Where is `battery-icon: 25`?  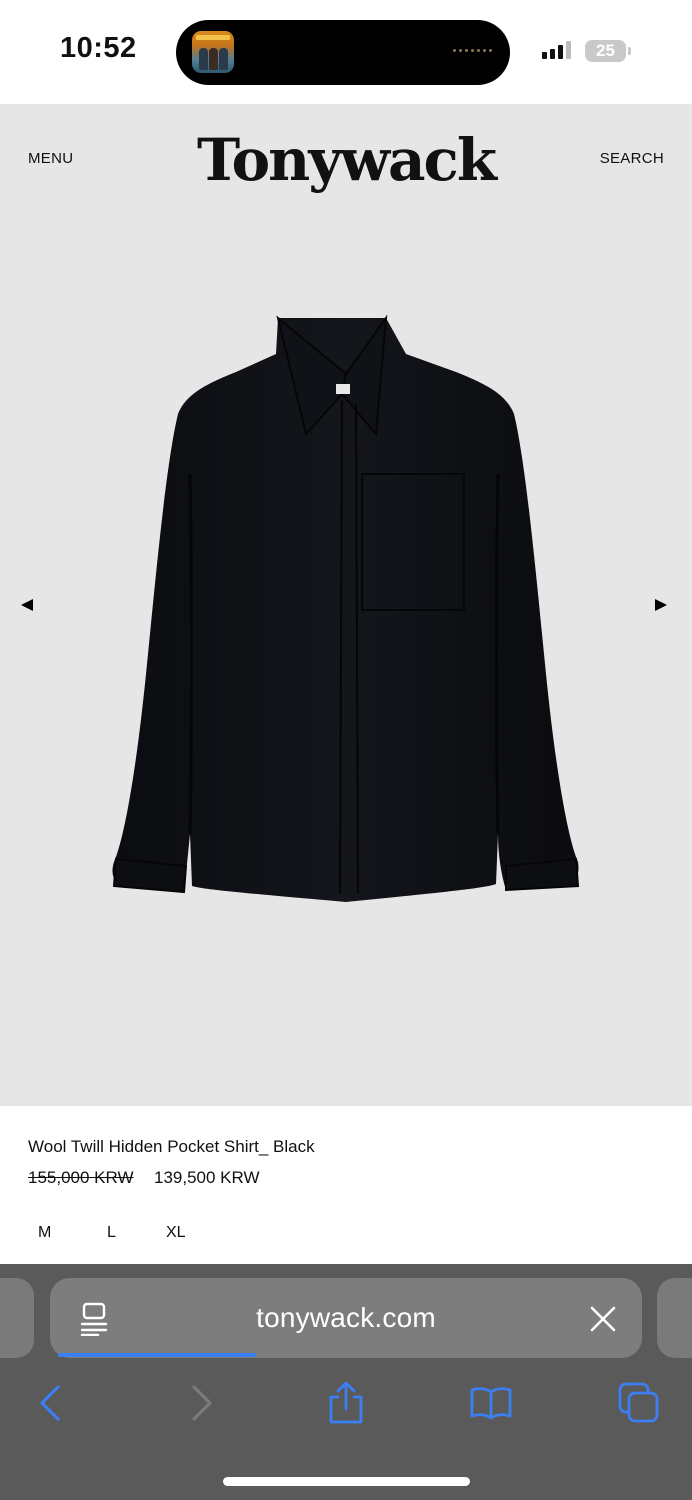
battery-icon: 25 is located at coordinates (605, 51).